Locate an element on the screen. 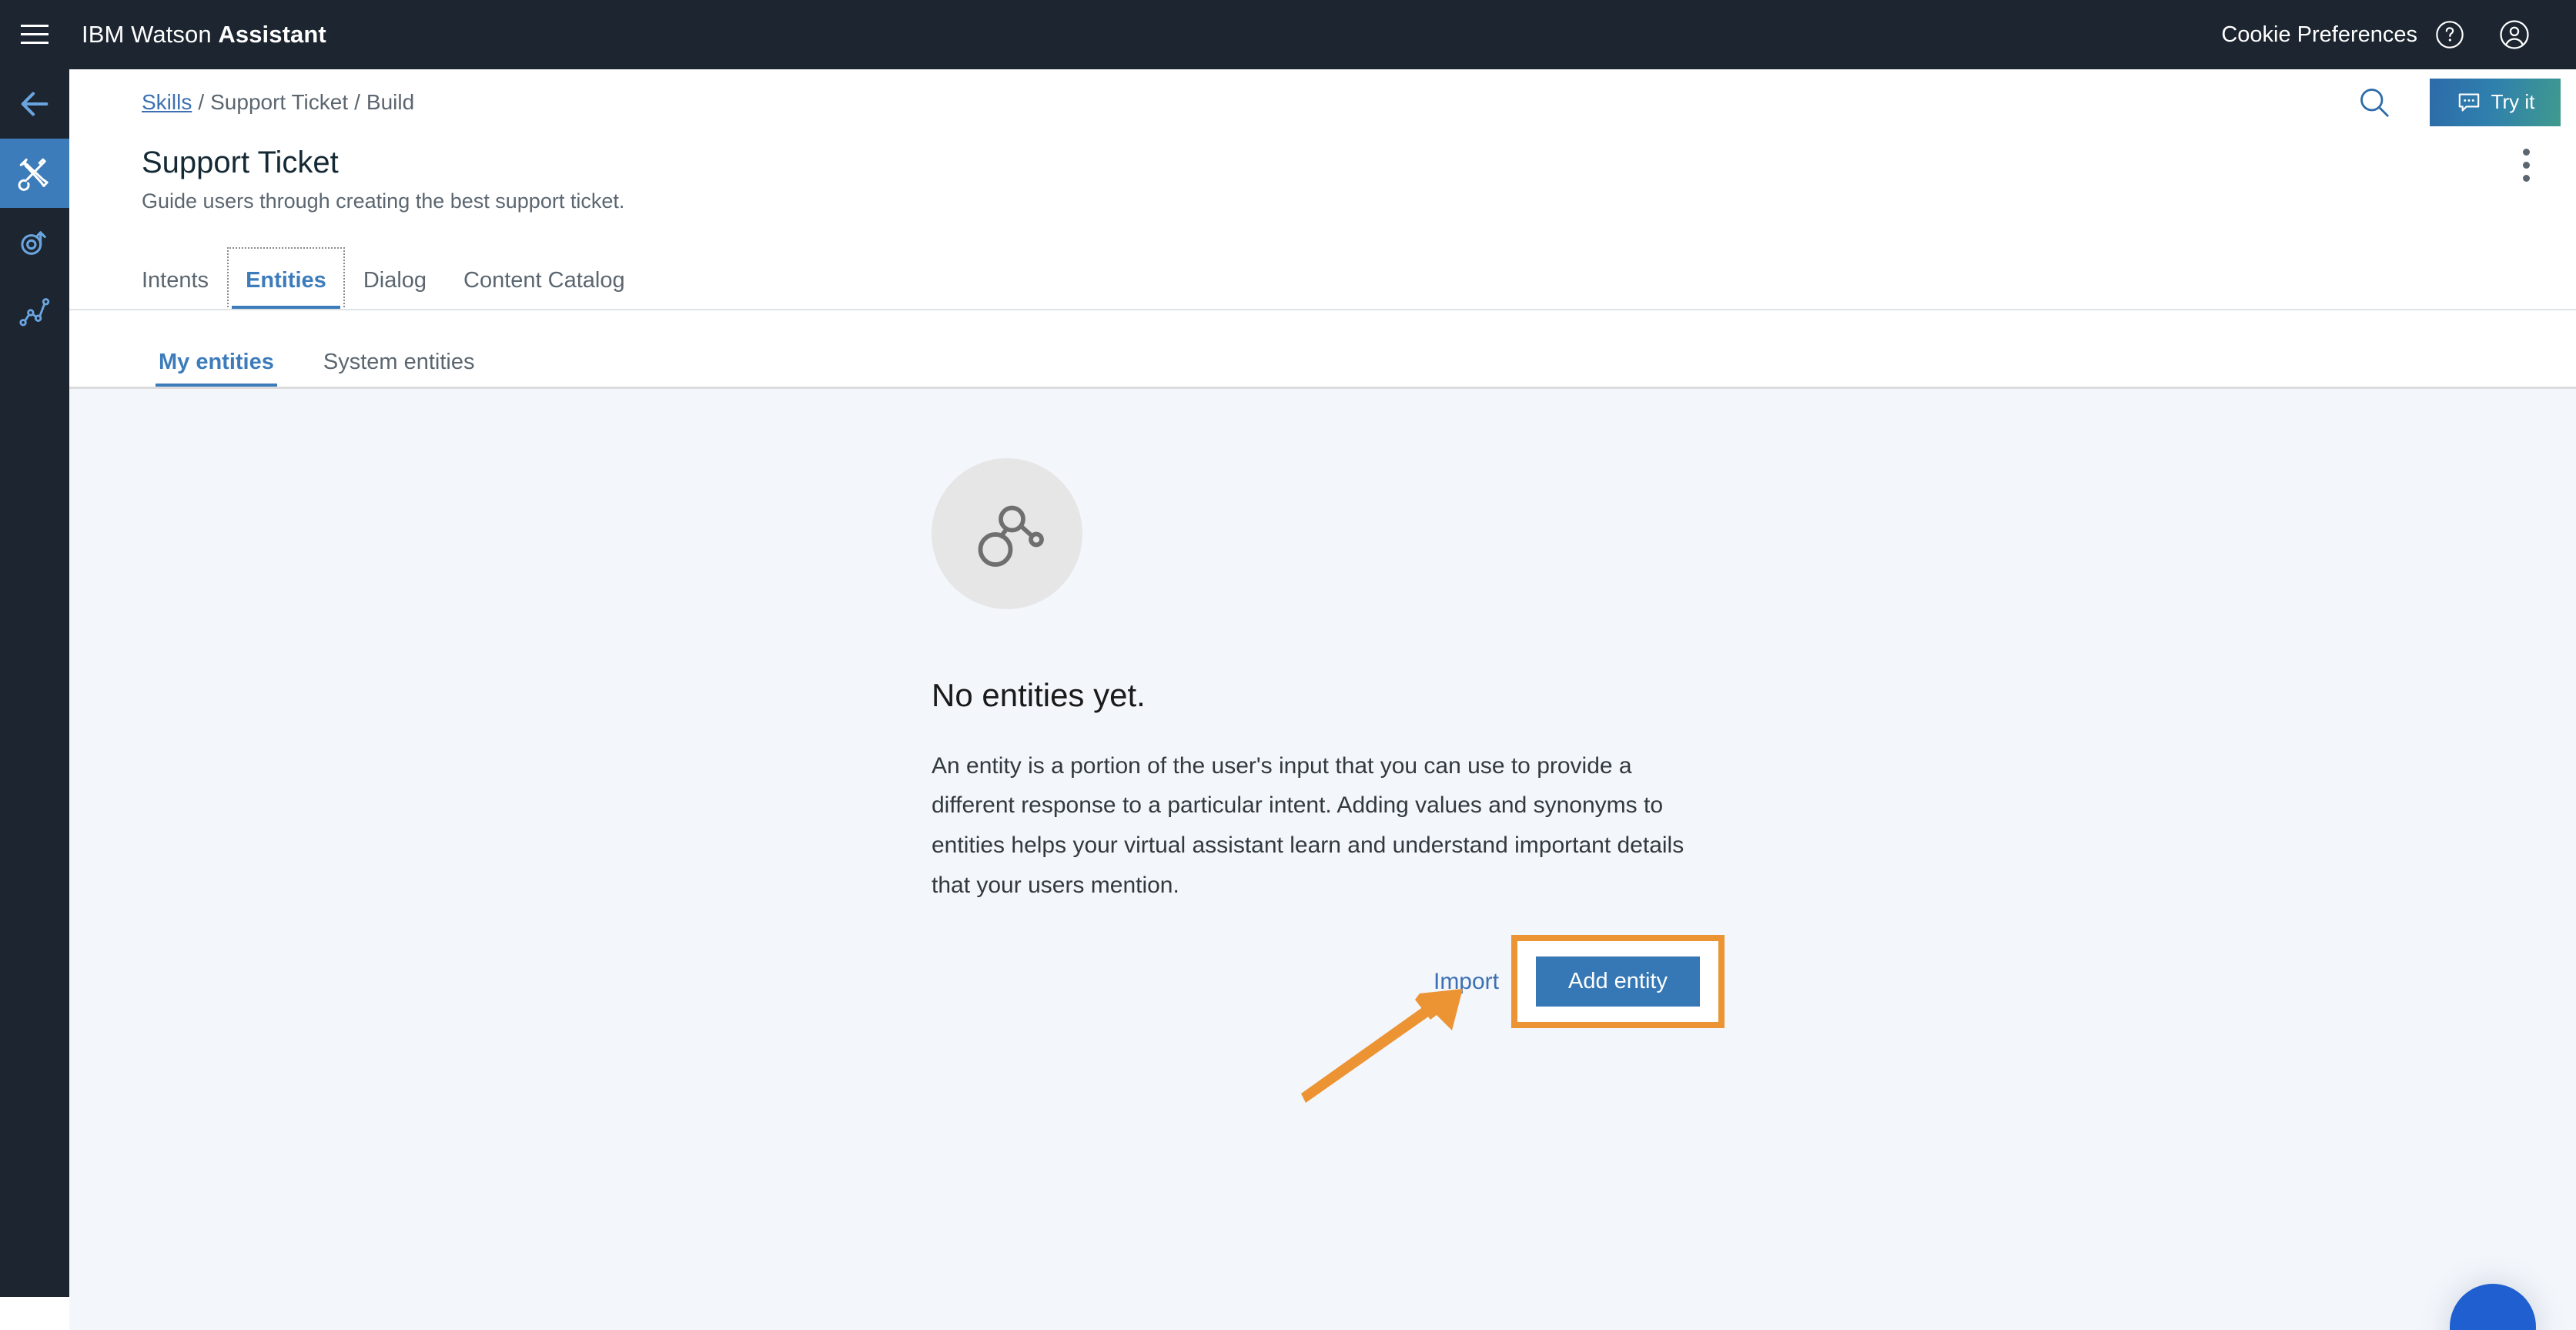  tab-my-entities-label: My entities is located at coordinates (217, 362).